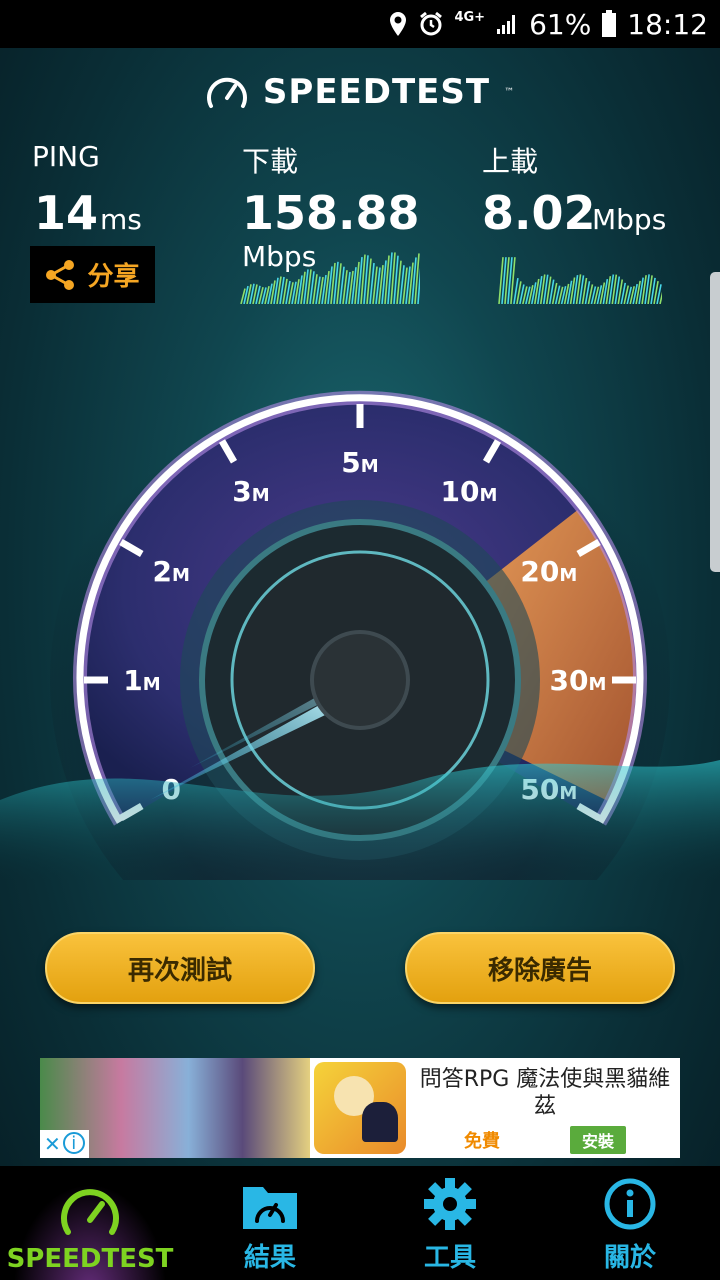 This screenshot has width=720, height=1280. What do you see at coordinates (180, 968) in the screenshot?
I see `retest-button: 再次測試` at bounding box center [180, 968].